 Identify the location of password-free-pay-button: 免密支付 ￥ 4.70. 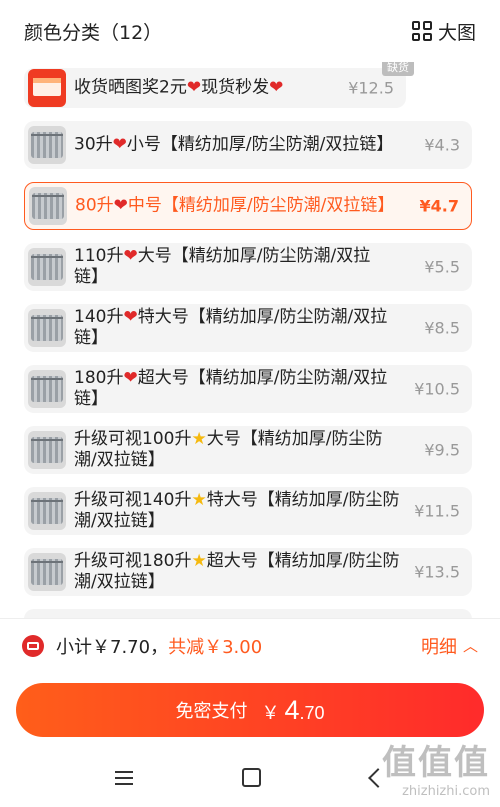
(250, 710).